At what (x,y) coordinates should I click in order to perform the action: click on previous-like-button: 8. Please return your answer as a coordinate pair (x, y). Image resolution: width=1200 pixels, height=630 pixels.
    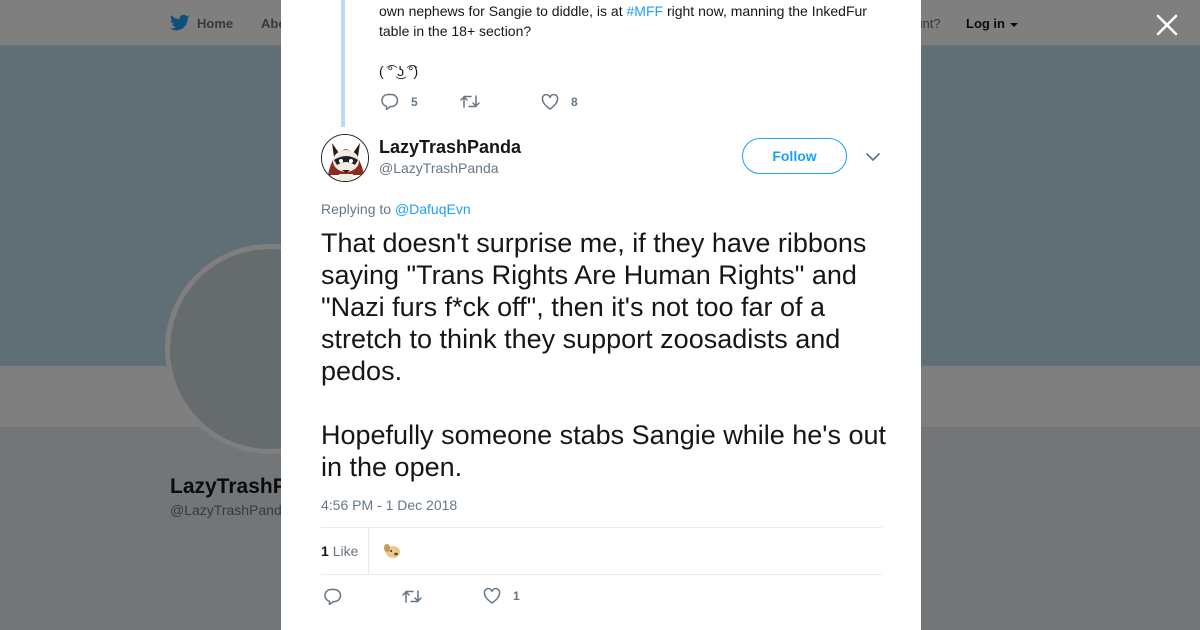
    Looking at the image, I should click on (559, 102).